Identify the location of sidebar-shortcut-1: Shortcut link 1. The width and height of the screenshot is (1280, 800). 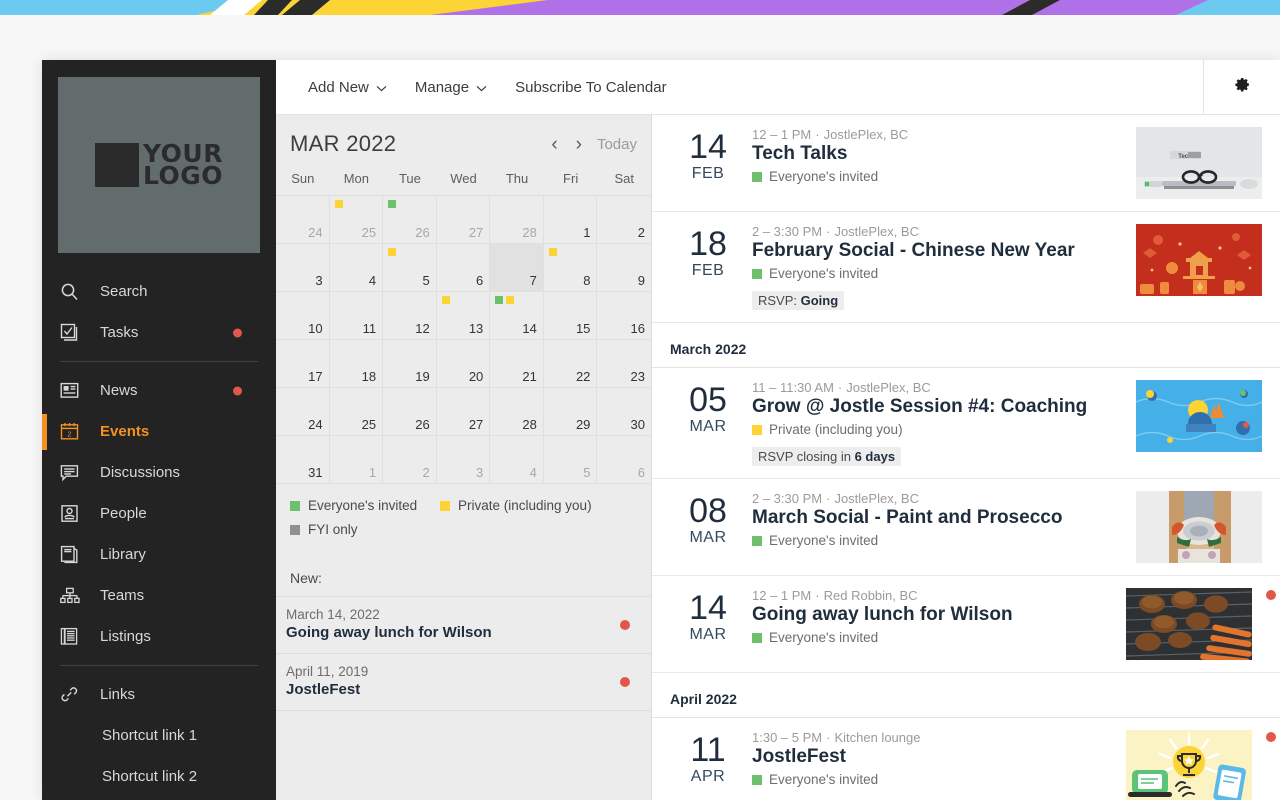
(159, 735).